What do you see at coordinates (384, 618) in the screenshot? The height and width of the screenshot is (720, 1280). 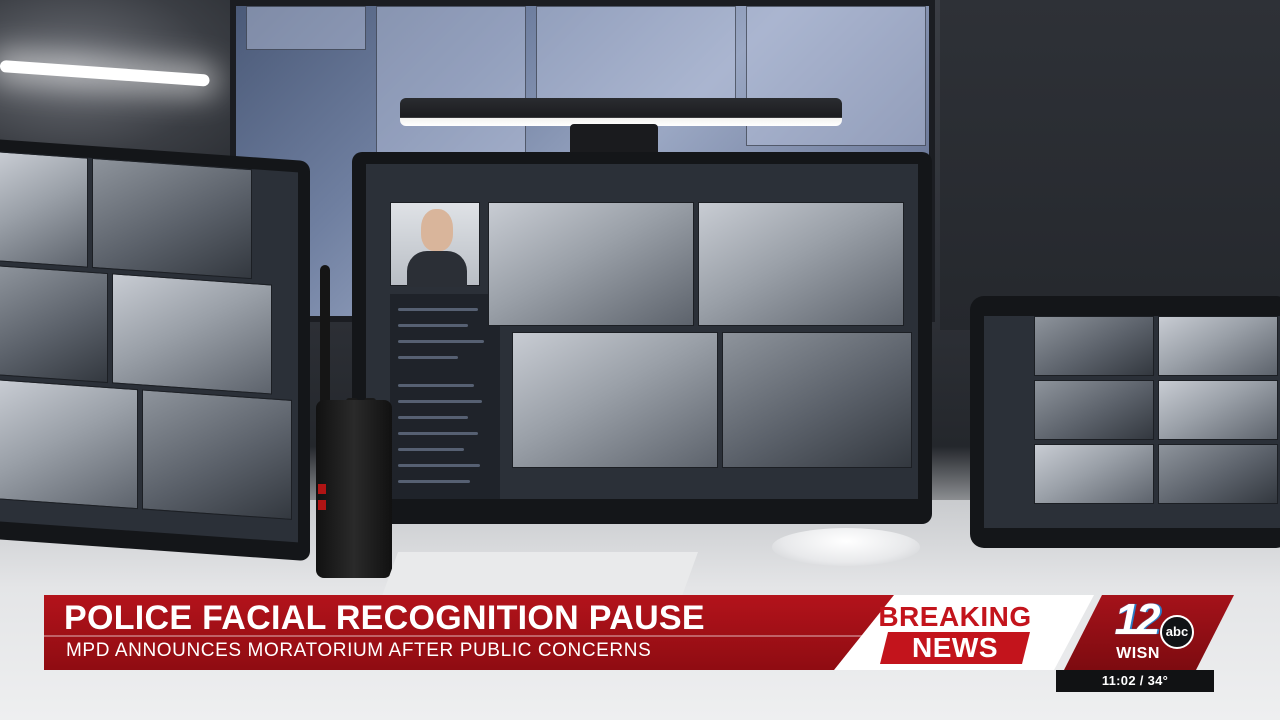 I see `headline: POLICE FACIAL RECOGNITION PAUSE` at bounding box center [384, 618].